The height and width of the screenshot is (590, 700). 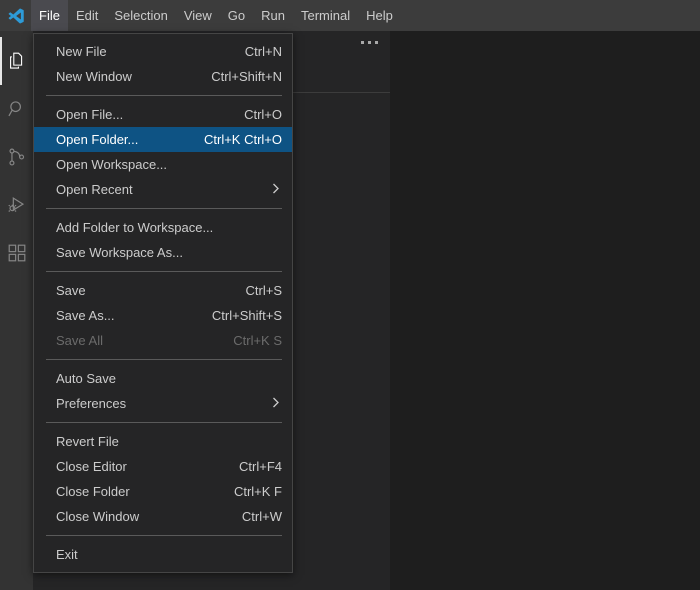 What do you see at coordinates (15, 15) in the screenshot?
I see `vscode-logo-icon` at bounding box center [15, 15].